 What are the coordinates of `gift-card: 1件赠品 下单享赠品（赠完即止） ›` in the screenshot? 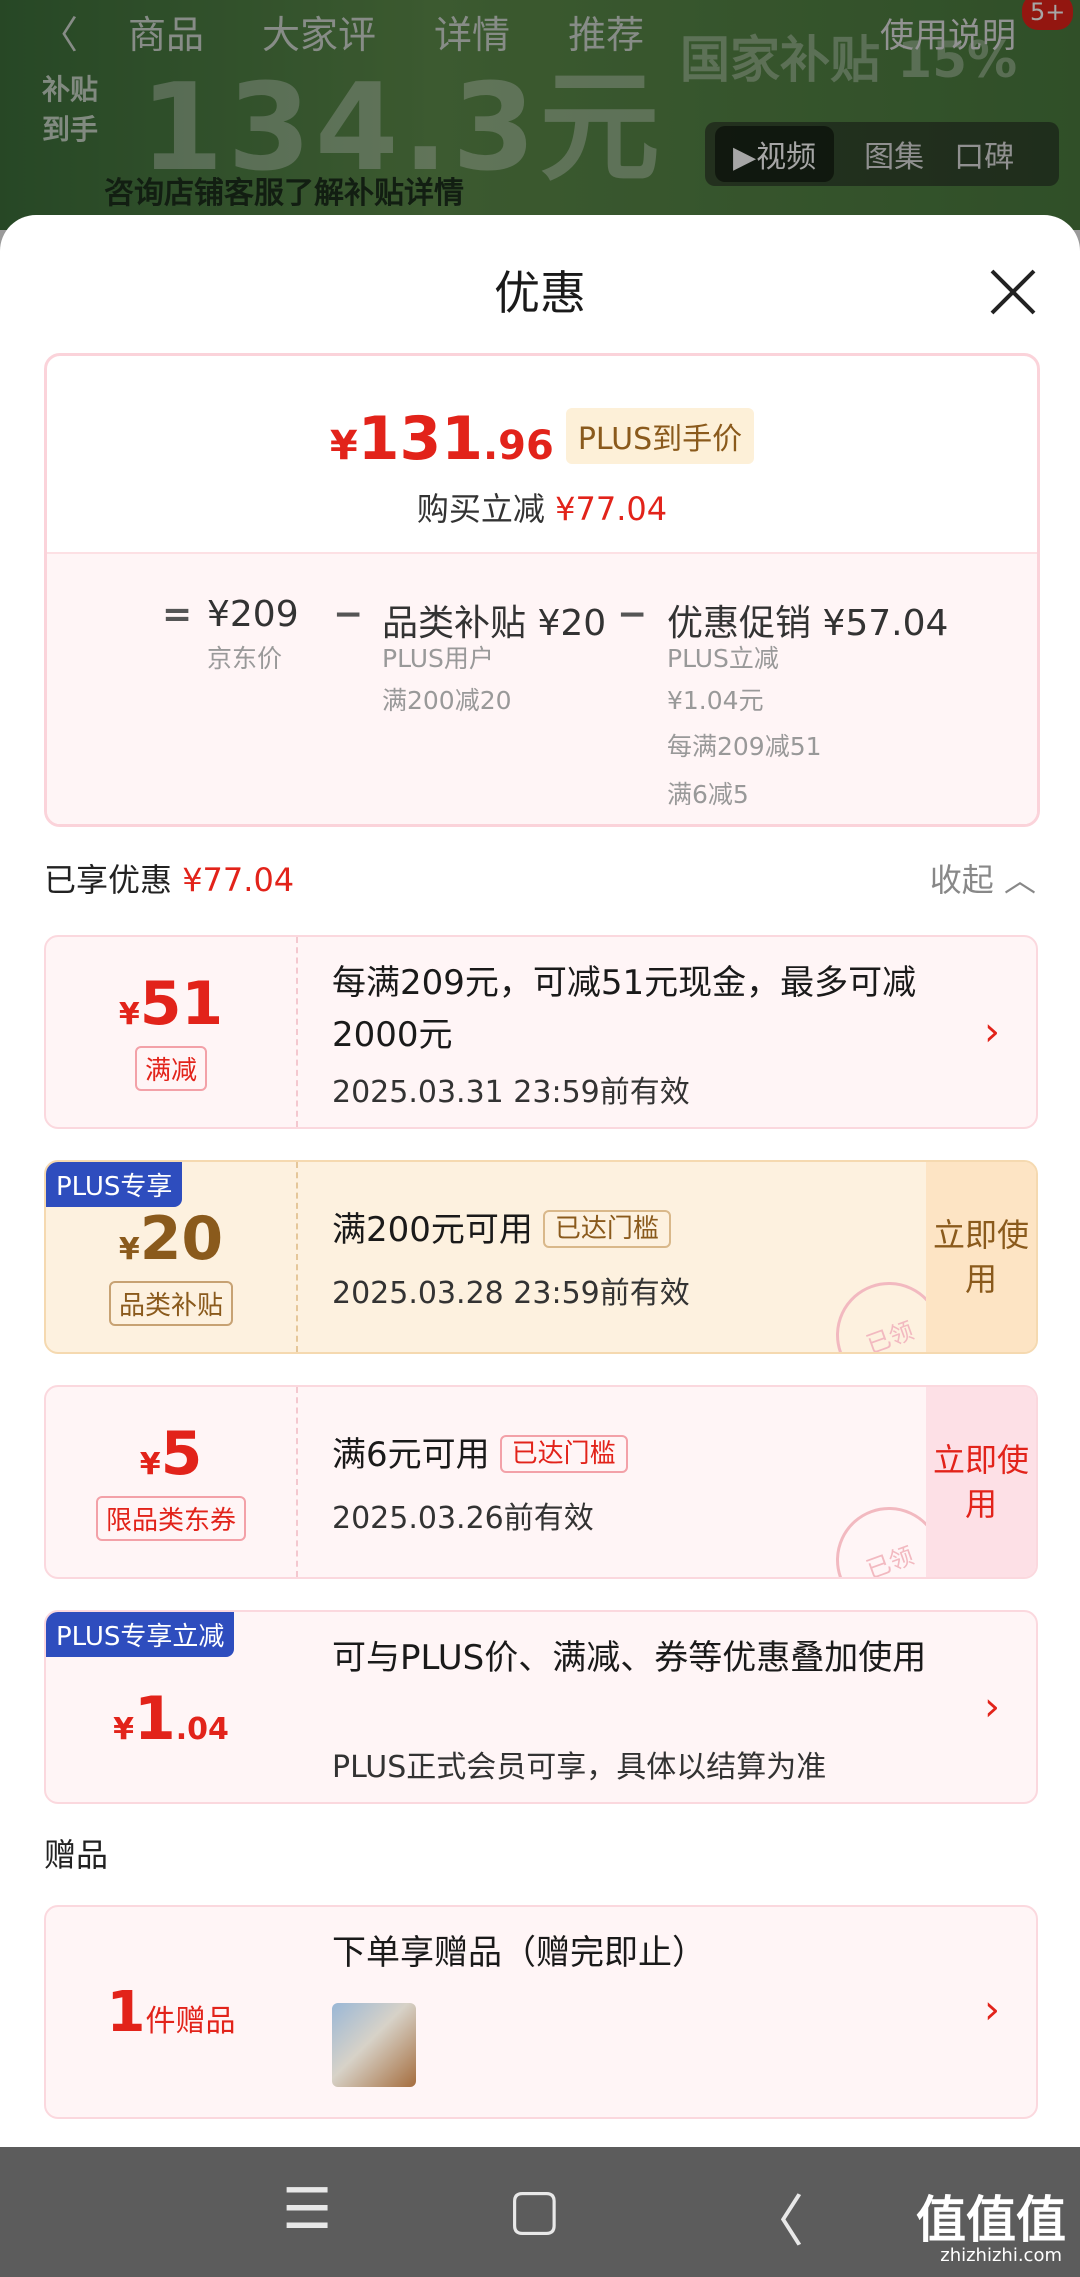 It's located at (541, 2012).